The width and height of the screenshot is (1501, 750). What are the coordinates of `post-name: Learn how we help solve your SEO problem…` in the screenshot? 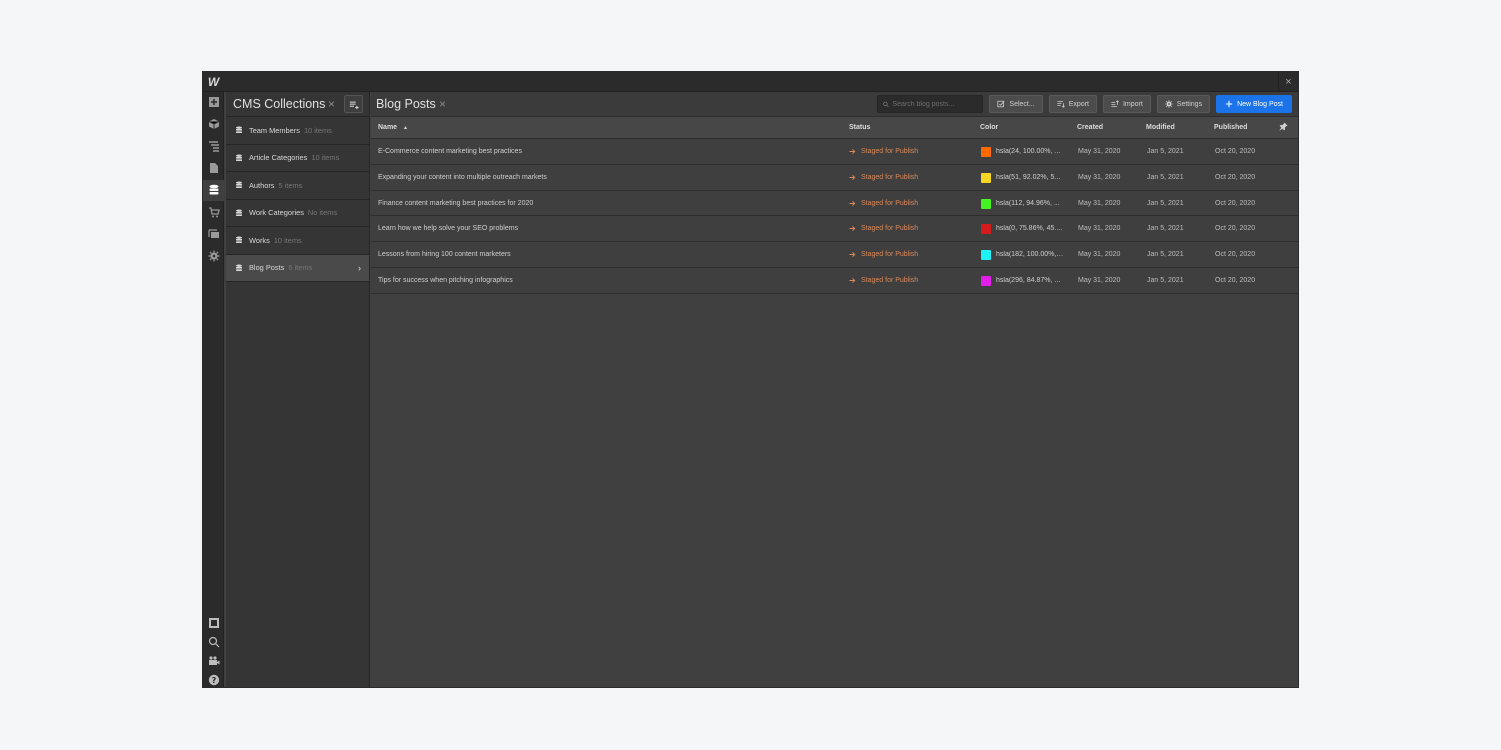 It's located at (448, 229).